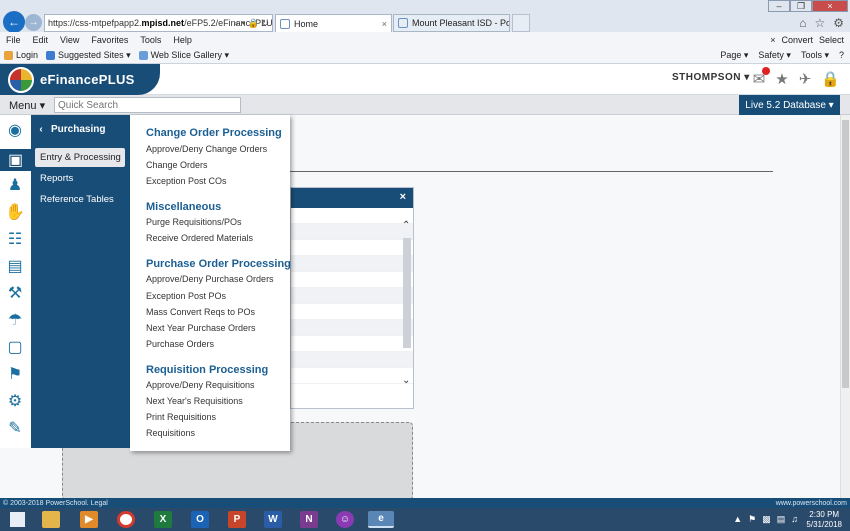 This screenshot has width=850, height=531. I want to click on people-icon: ♟, so click(15, 185).